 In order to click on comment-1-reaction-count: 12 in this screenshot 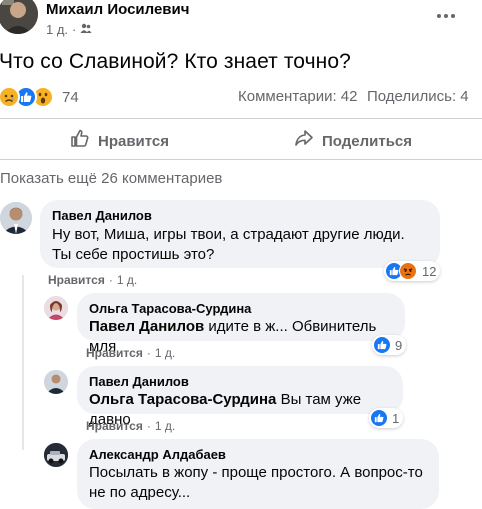, I will do `click(429, 271)`.